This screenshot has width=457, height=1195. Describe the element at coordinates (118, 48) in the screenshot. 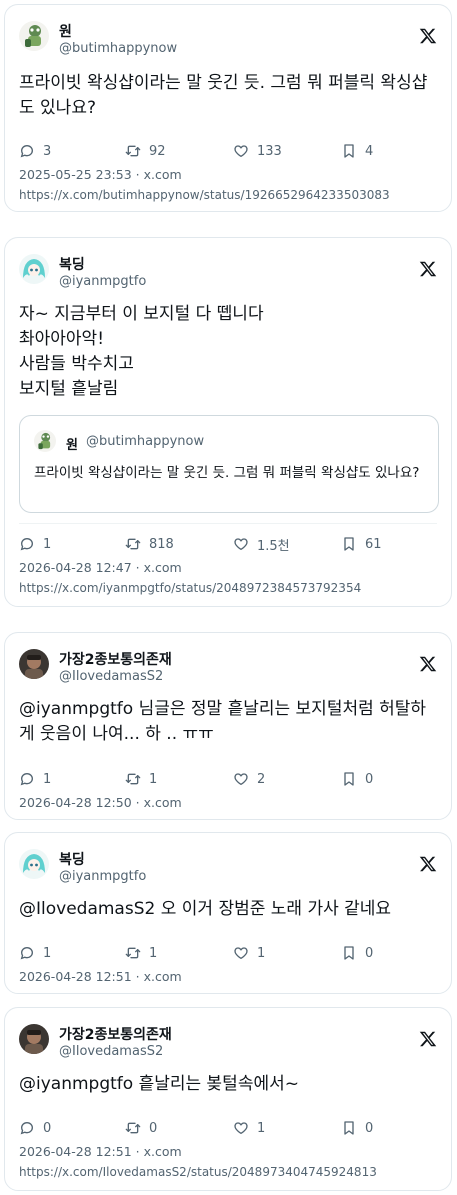

I see `user-handle: @butimhappynow` at that location.